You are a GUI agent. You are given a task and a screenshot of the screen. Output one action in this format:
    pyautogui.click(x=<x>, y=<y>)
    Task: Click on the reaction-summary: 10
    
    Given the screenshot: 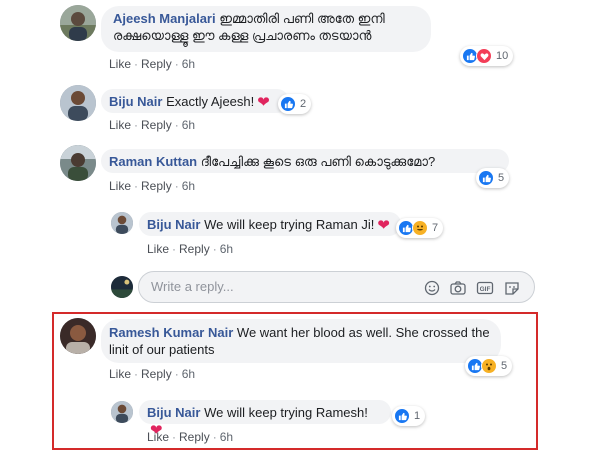 What is the action you would take?
    pyautogui.click(x=487, y=56)
    